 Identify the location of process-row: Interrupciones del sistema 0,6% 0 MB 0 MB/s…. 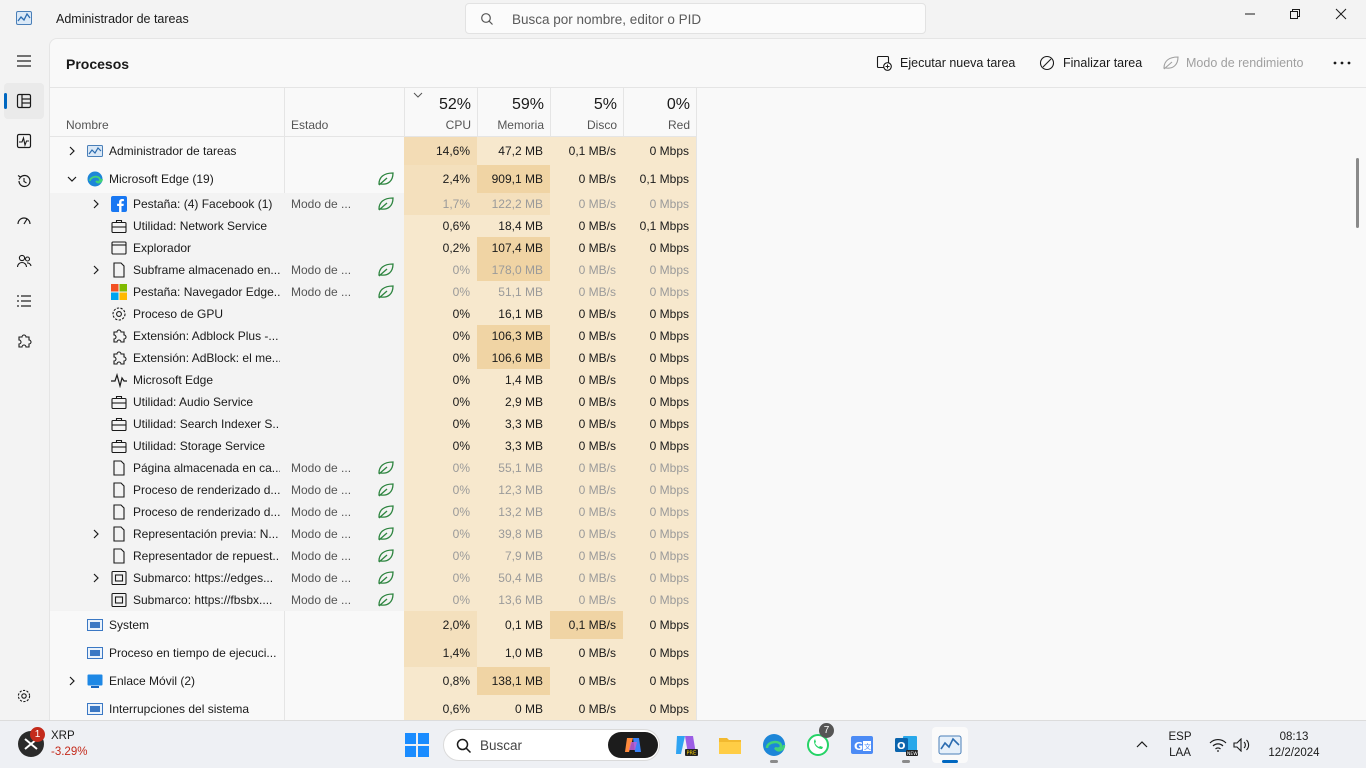
(373, 707).